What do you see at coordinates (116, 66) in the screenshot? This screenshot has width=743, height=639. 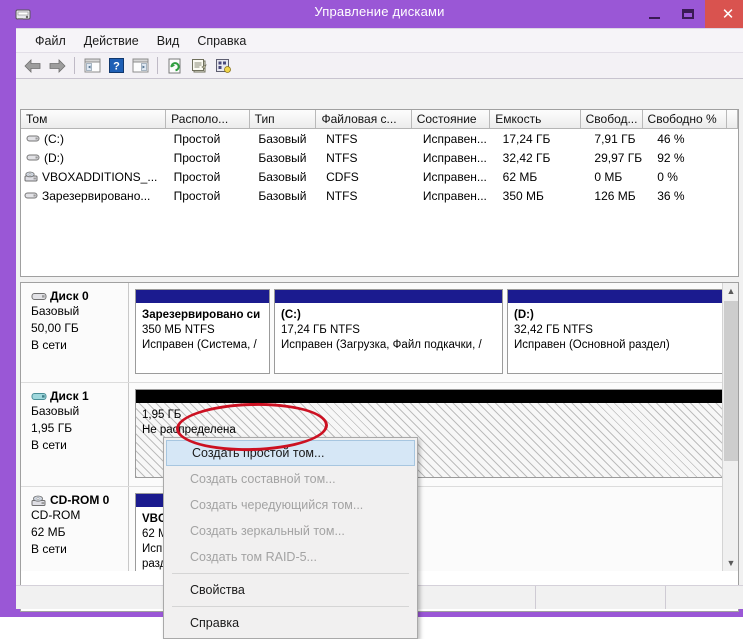 I see `help-icon: ?` at bounding box center [116, 66].